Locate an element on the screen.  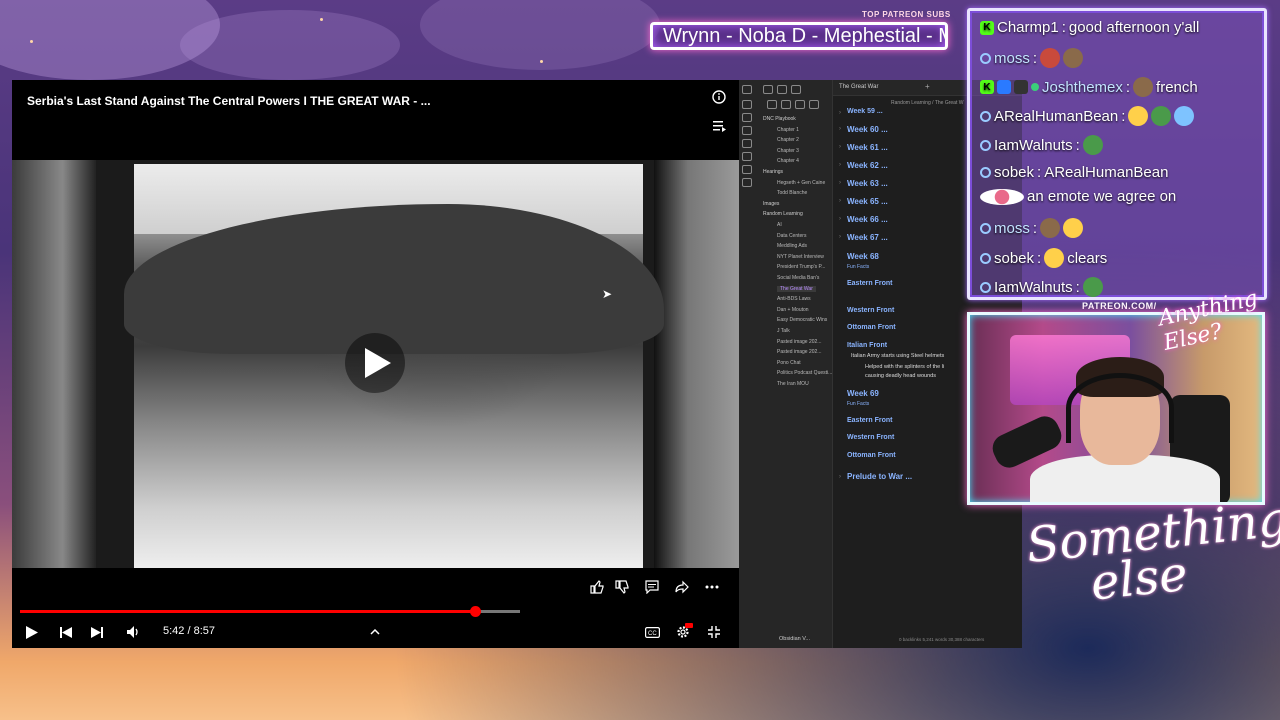
tree-file: The Great War is located at coordinates (796, 288).